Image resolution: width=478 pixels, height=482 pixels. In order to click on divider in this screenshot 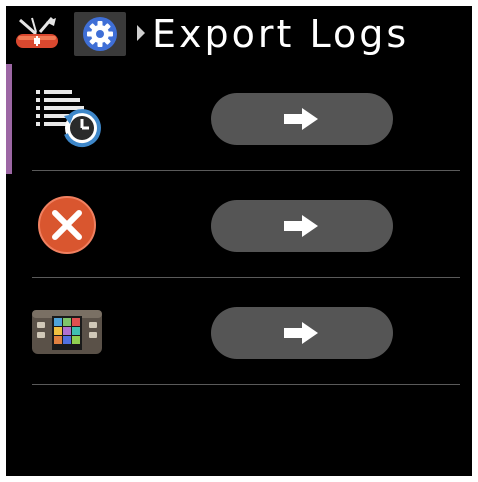, I will do `click(246, 384)`.